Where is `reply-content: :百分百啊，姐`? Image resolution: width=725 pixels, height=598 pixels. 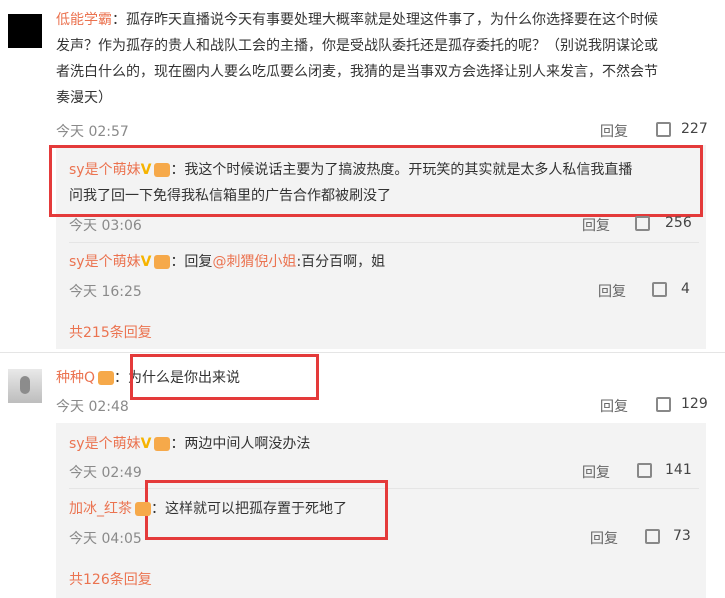 reply-content: :百分百啊，姐 is located at coordinates (341, 262).